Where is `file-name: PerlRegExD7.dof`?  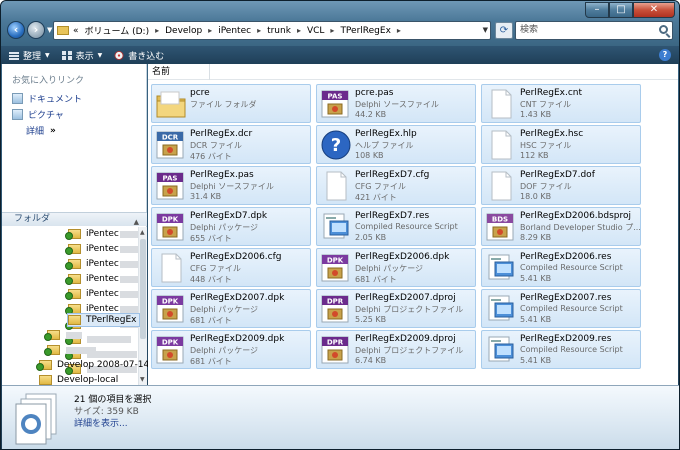 file-name: PerlRegExD7.dof is located at coordinates (557, 175).